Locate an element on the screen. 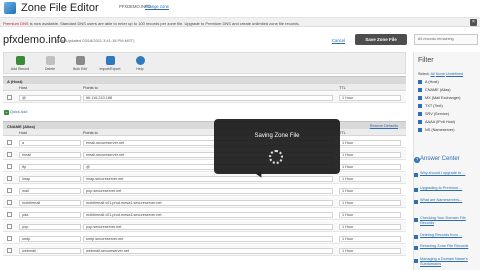  filter-srv: SRV (Service) is located at coordinates (433, 115).